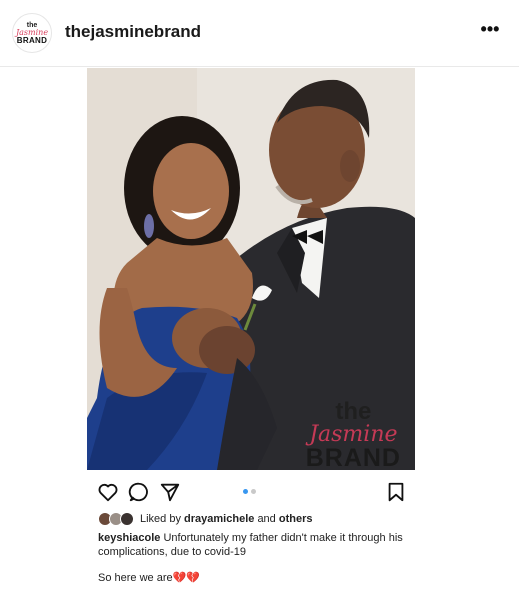  I want to click on action-bar, so click(259, 491).